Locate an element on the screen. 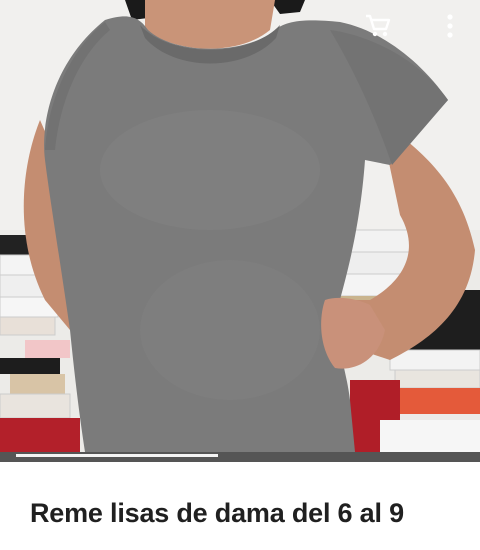 This screenshot has width=480, height=550. gallery-progress-bar is located at coordinates (240, 457).